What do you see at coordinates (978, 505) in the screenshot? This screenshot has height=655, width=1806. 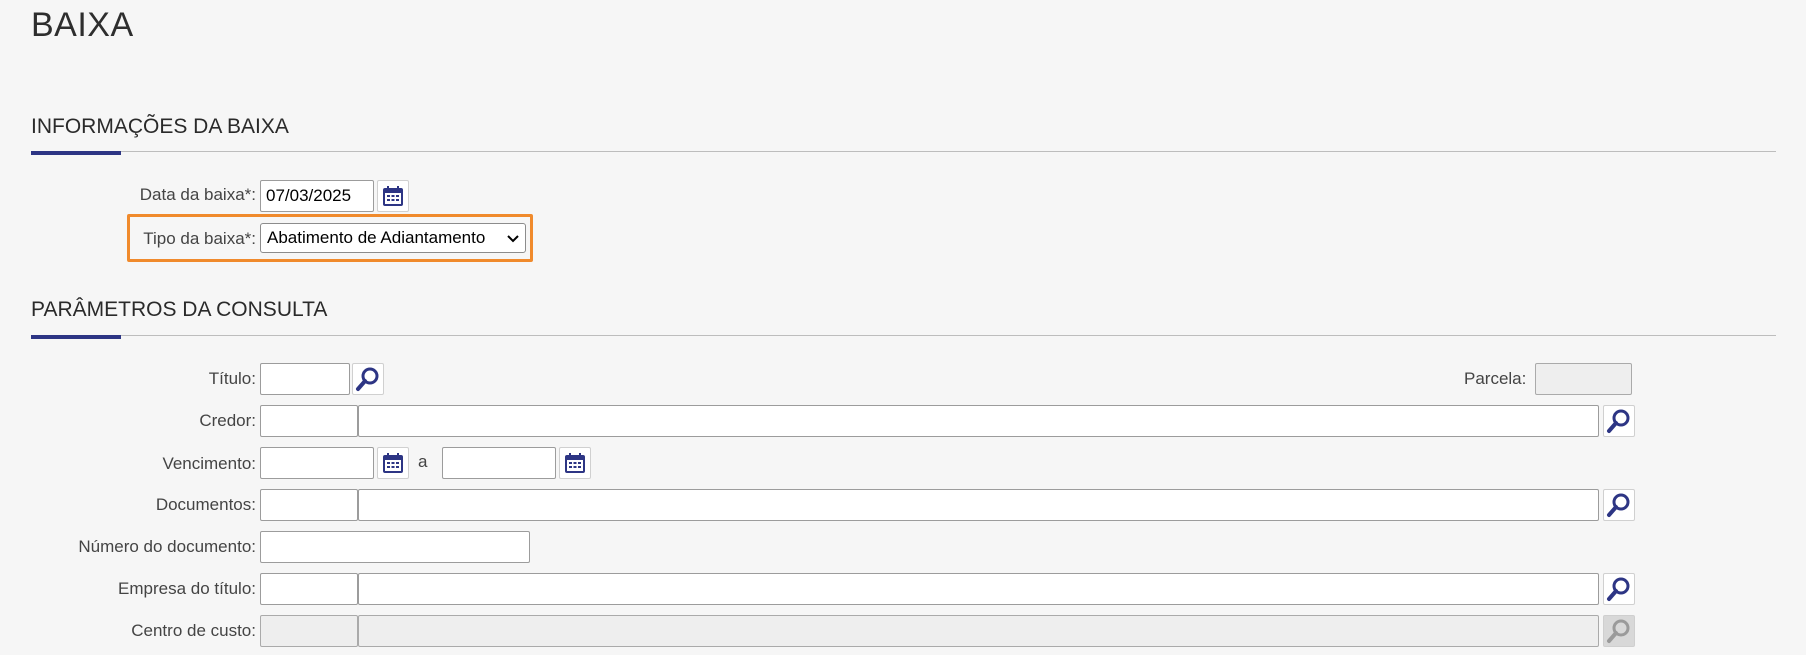 I see `documentos-name-input` at bounding box center [978, 505].